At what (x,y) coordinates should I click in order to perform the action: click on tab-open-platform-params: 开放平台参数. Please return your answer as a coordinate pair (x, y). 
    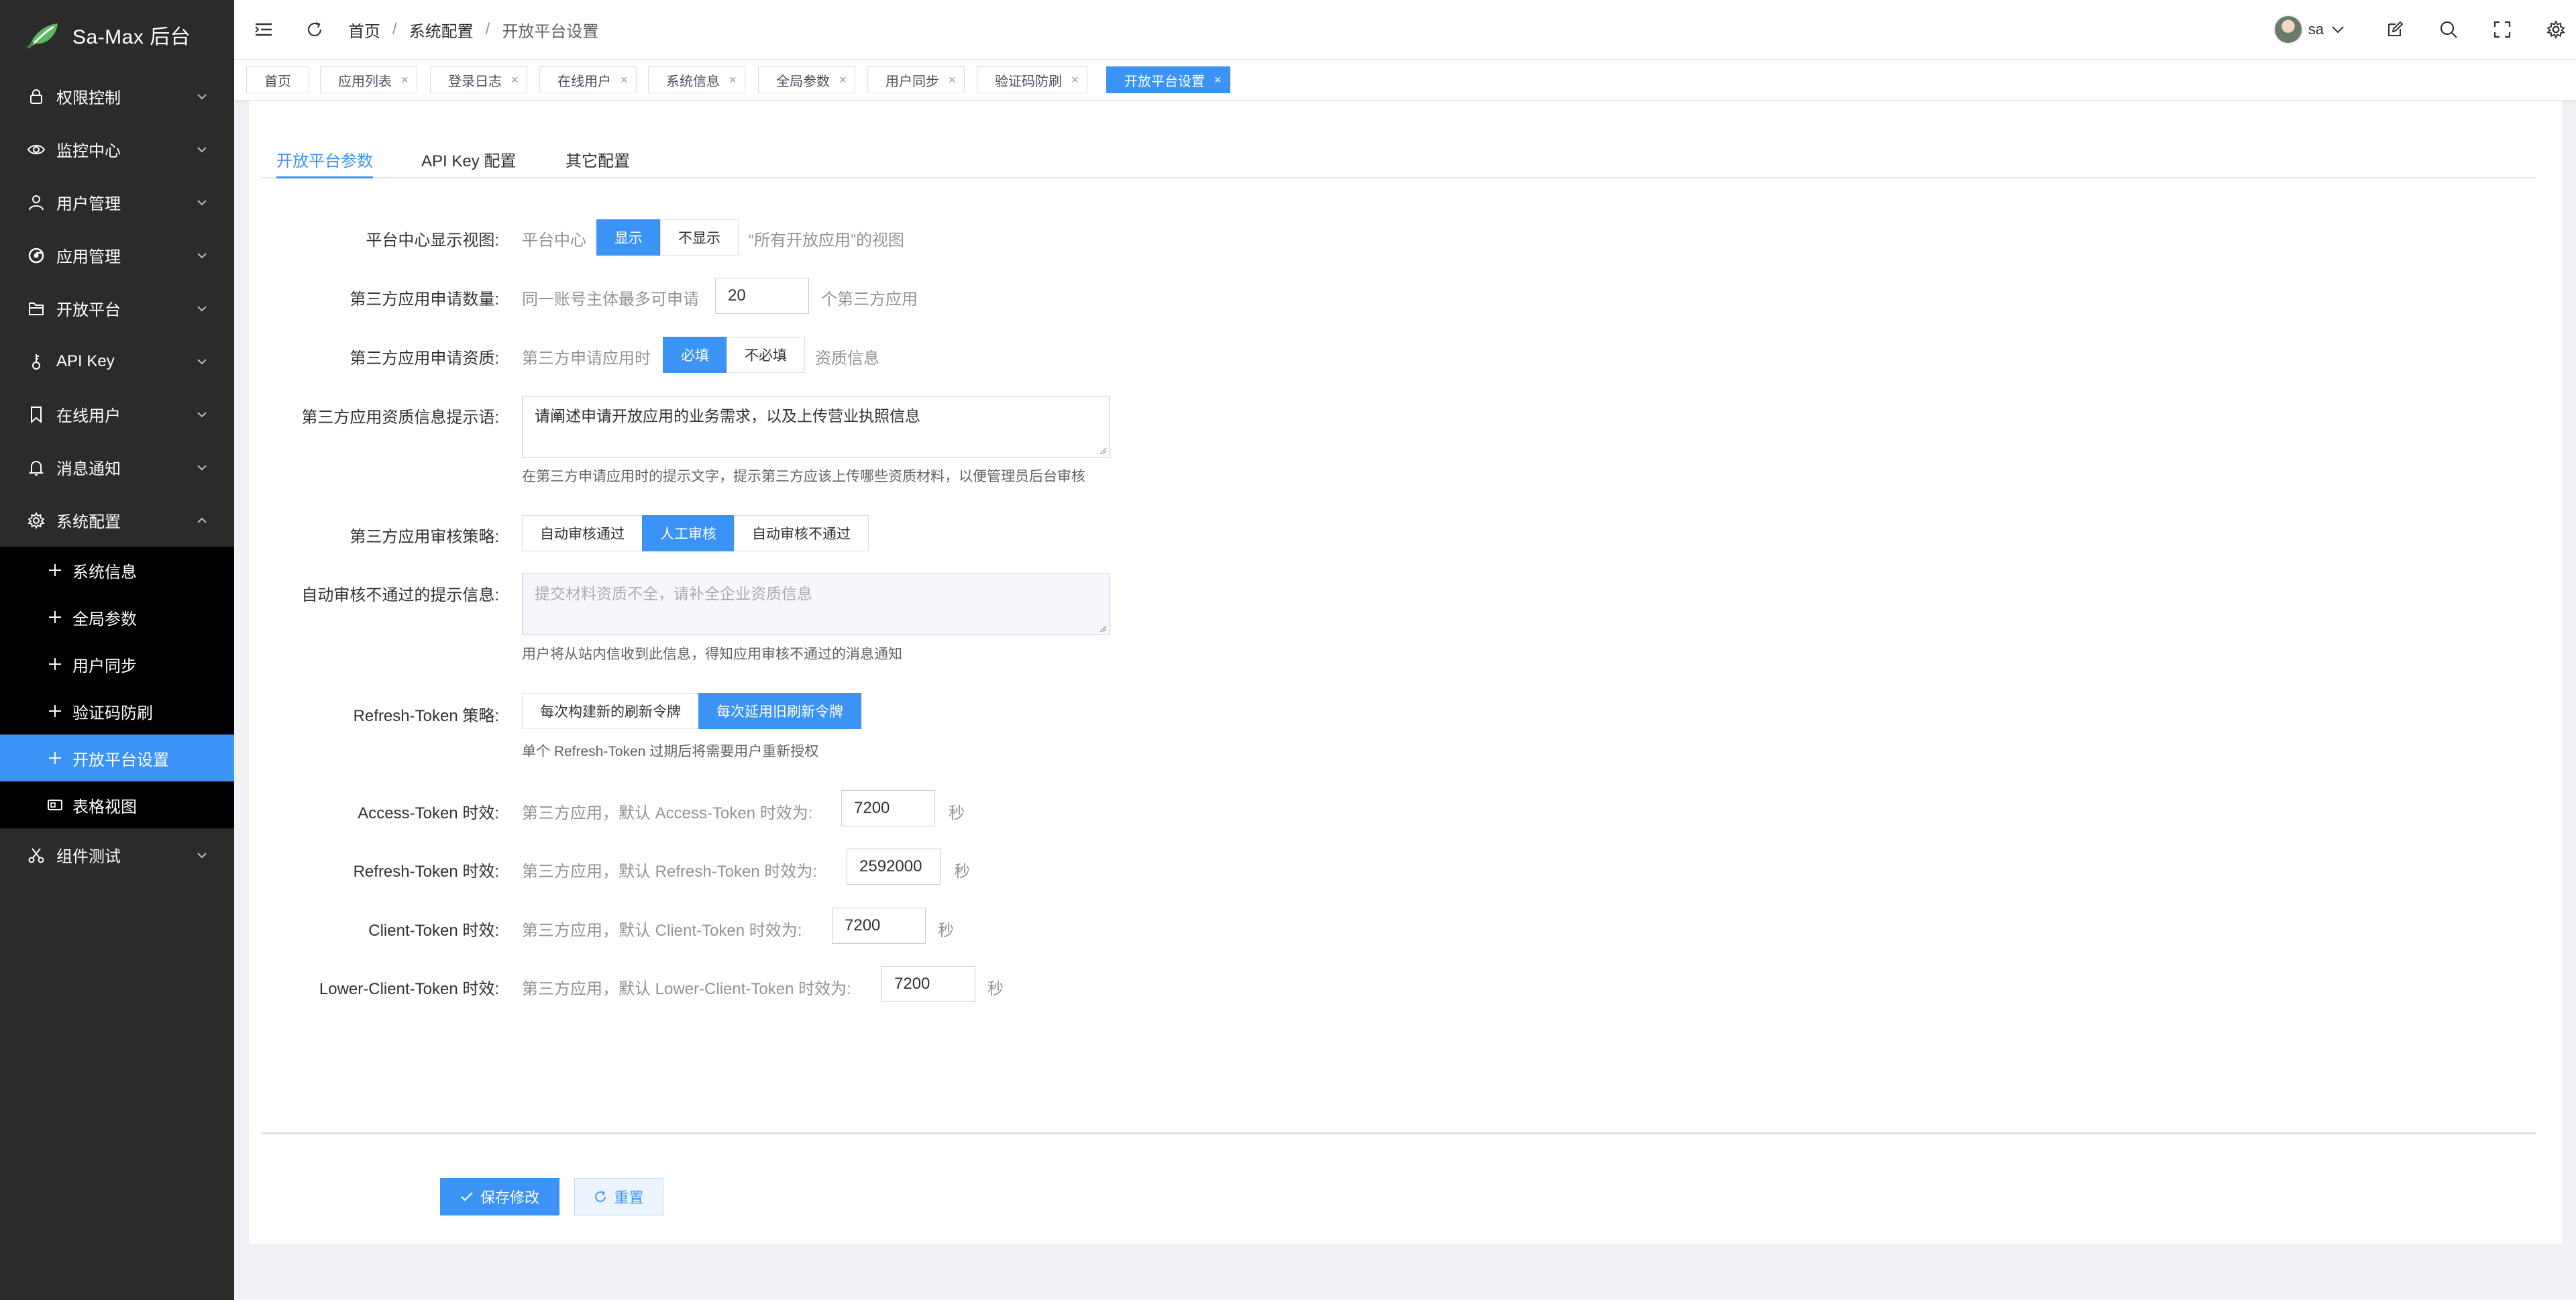
    Looking at the image, I should click on (324, 163).